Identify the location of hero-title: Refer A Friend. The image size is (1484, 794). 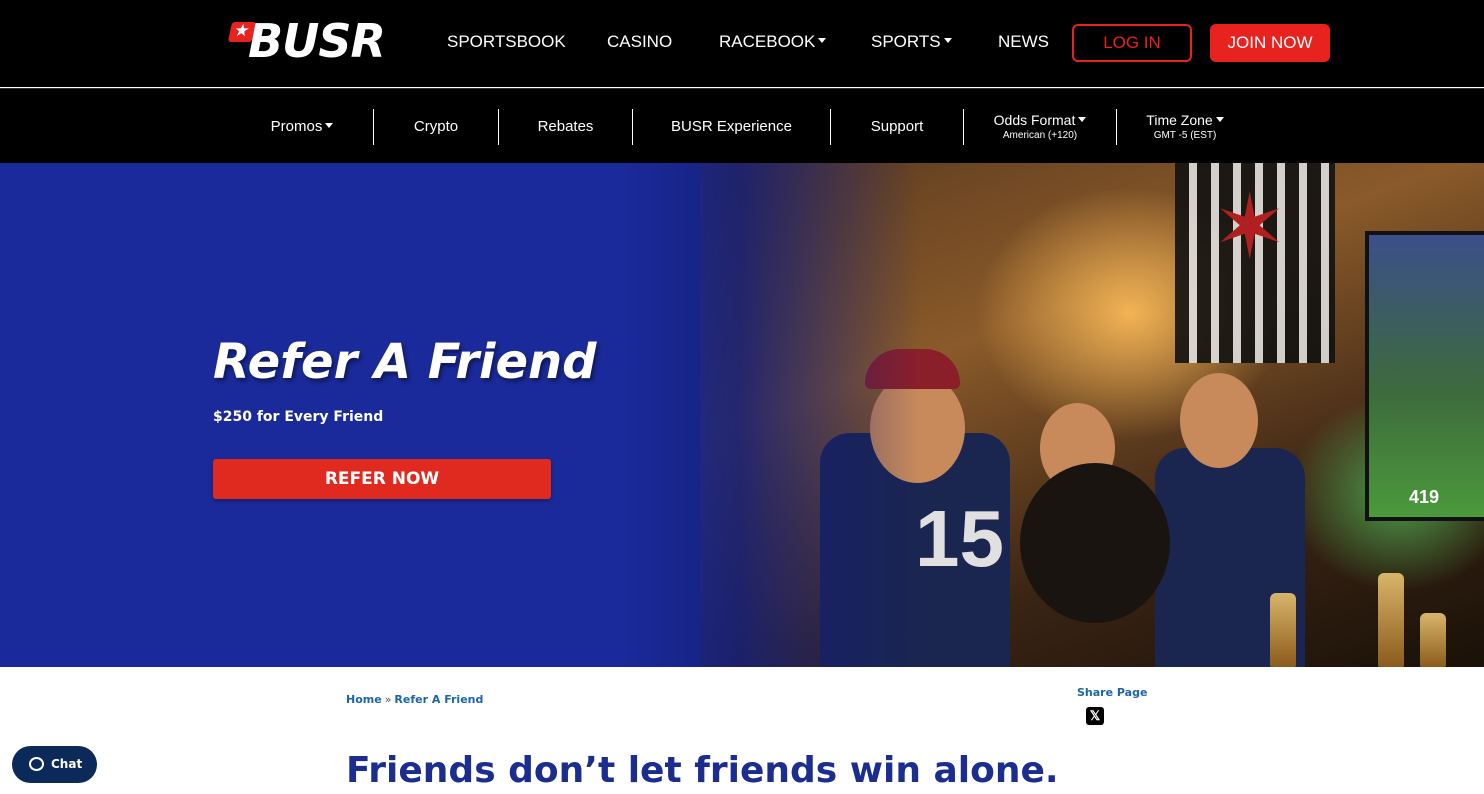
(405, 362).